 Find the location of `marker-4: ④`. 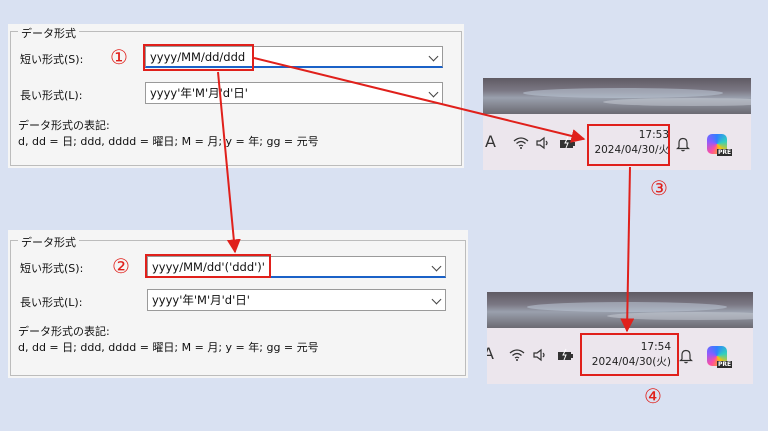

marker-4: ④ is located at coordinates (653, 396).